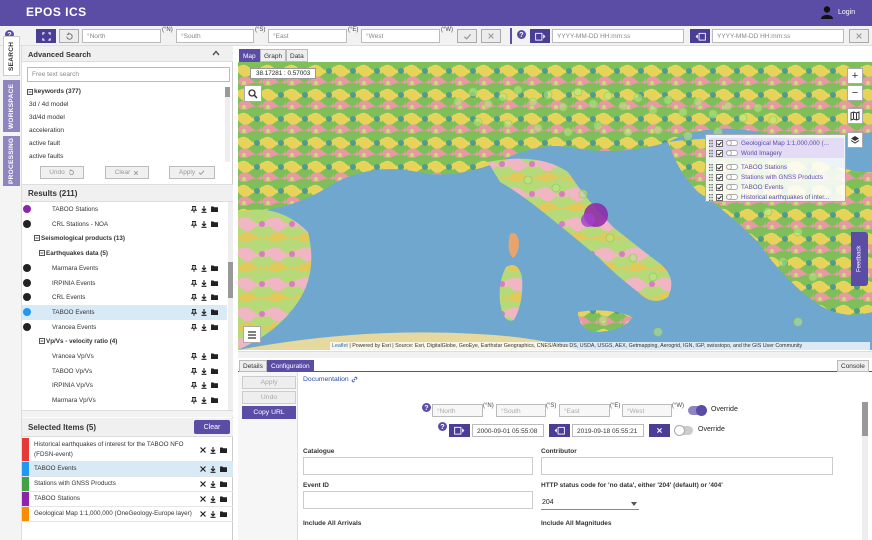 This screenshot has width=872, height=540. I want to click on documentation-link: Documentation, so click(330, 379).